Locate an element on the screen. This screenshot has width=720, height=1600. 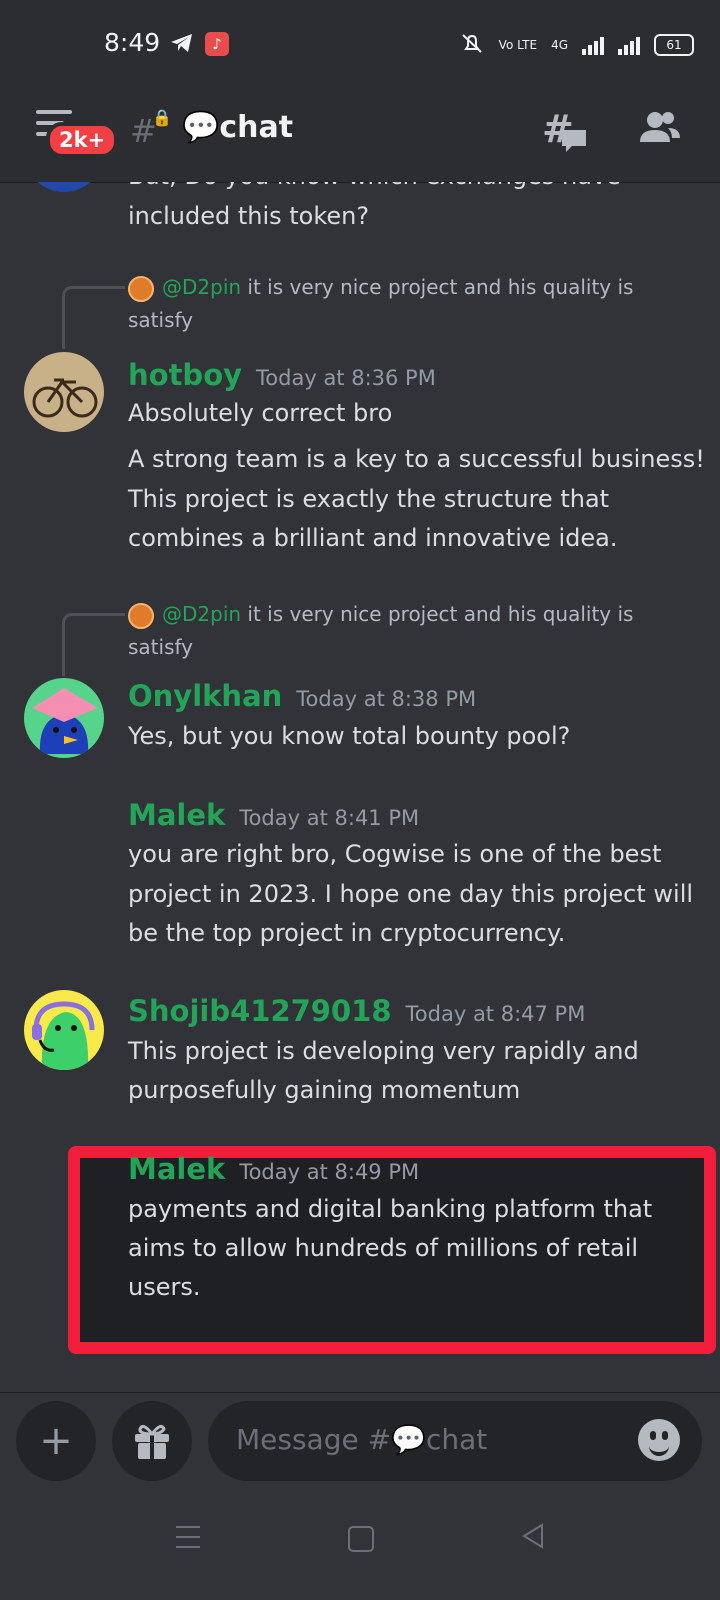
locked-channel-icon: # 🔒 is located at coordinates (151, 129).